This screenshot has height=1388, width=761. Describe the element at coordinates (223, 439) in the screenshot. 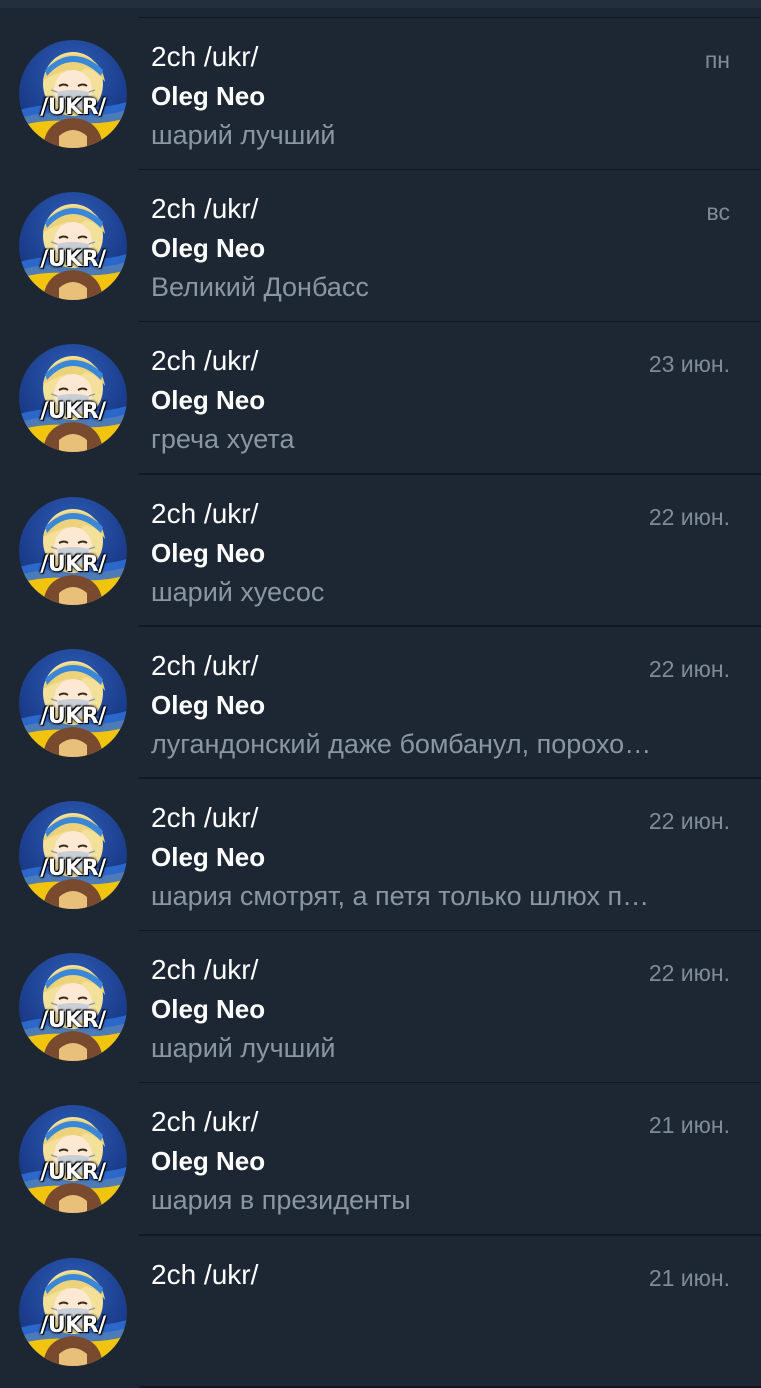

I see `chat-preview: греча хуета` at that location.